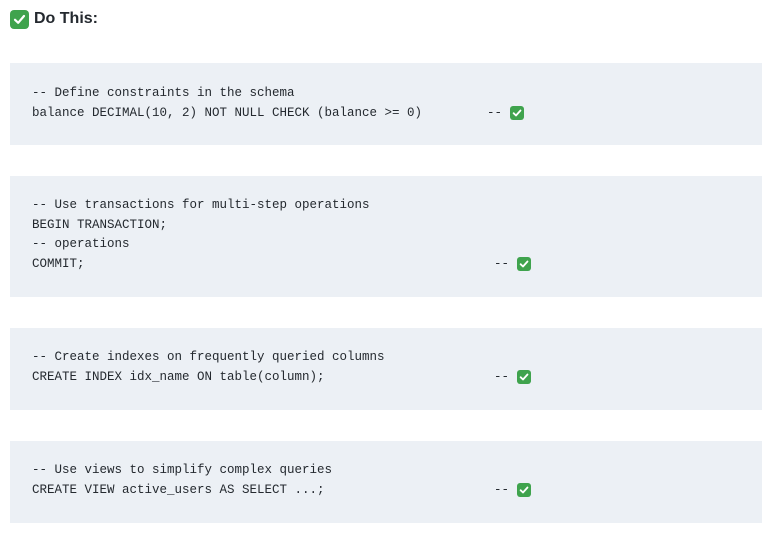 The width and height of the screenshot is (767, 536). Describe the element at coordinates (397, 265) in the screenshot. I see `code-line: COMMIT; --` at that location.